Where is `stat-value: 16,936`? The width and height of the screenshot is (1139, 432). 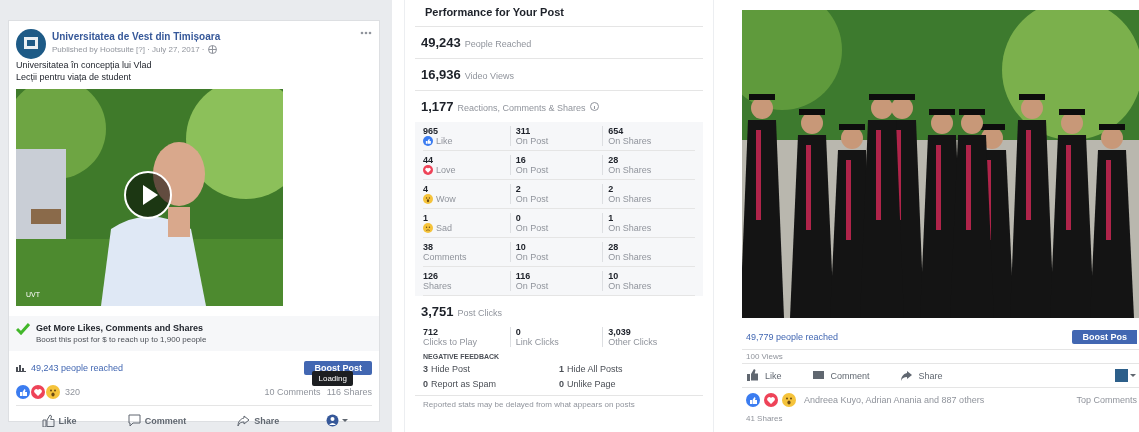 stat-value: 16,936 is located at coordinates (441, 74).